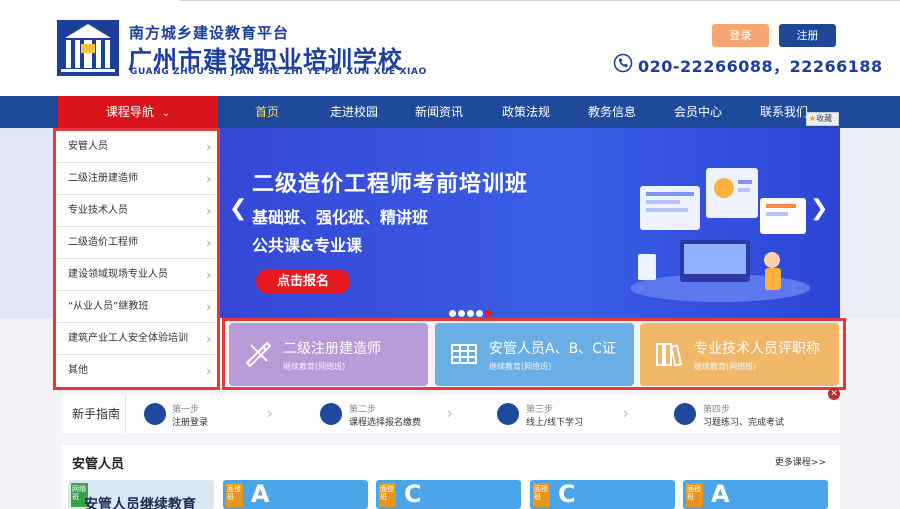  I want to click on step-description: 线上/线下学习, so click(554, 421).